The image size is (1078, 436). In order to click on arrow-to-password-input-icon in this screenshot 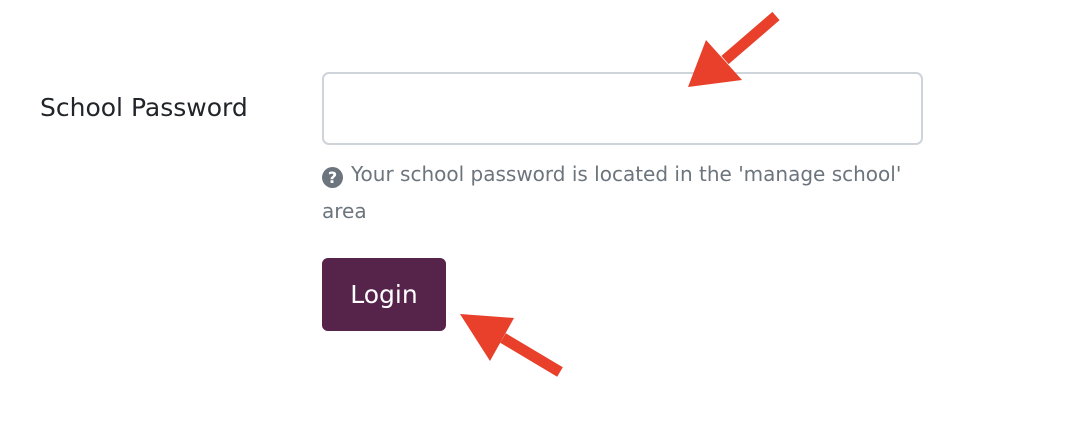, I will do `click(734, 49)`.